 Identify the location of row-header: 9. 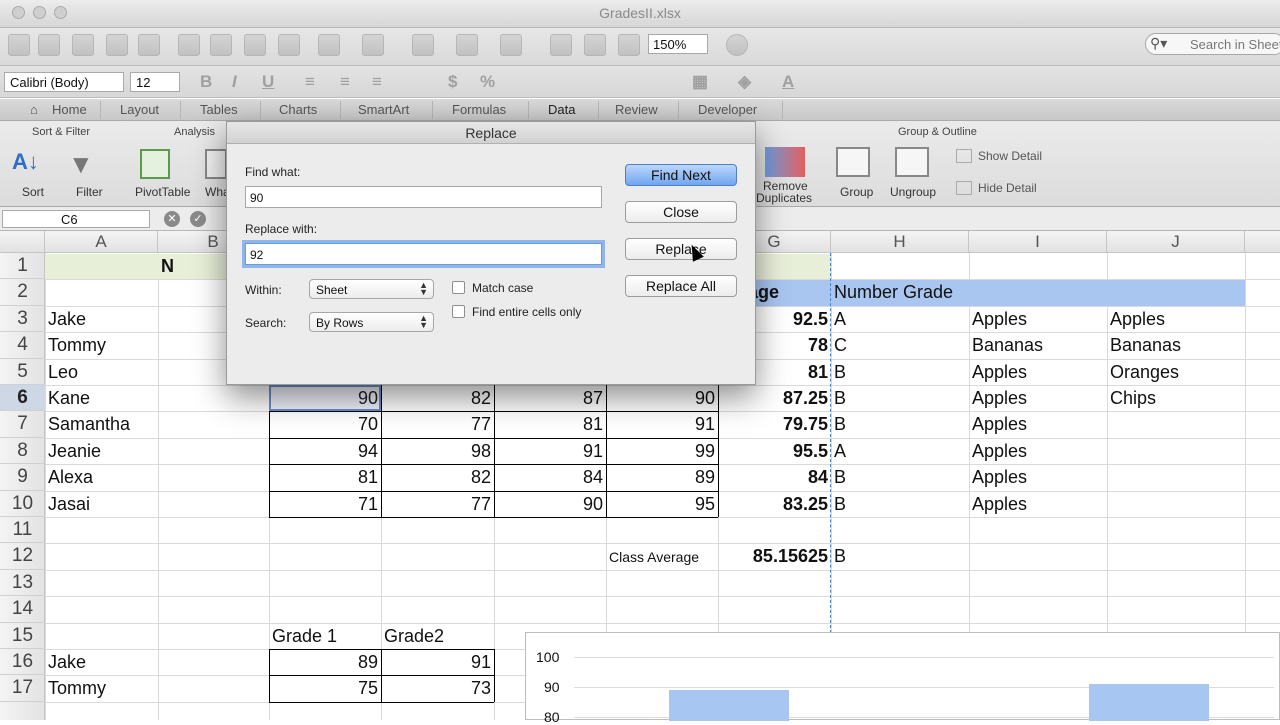
(22, 477).